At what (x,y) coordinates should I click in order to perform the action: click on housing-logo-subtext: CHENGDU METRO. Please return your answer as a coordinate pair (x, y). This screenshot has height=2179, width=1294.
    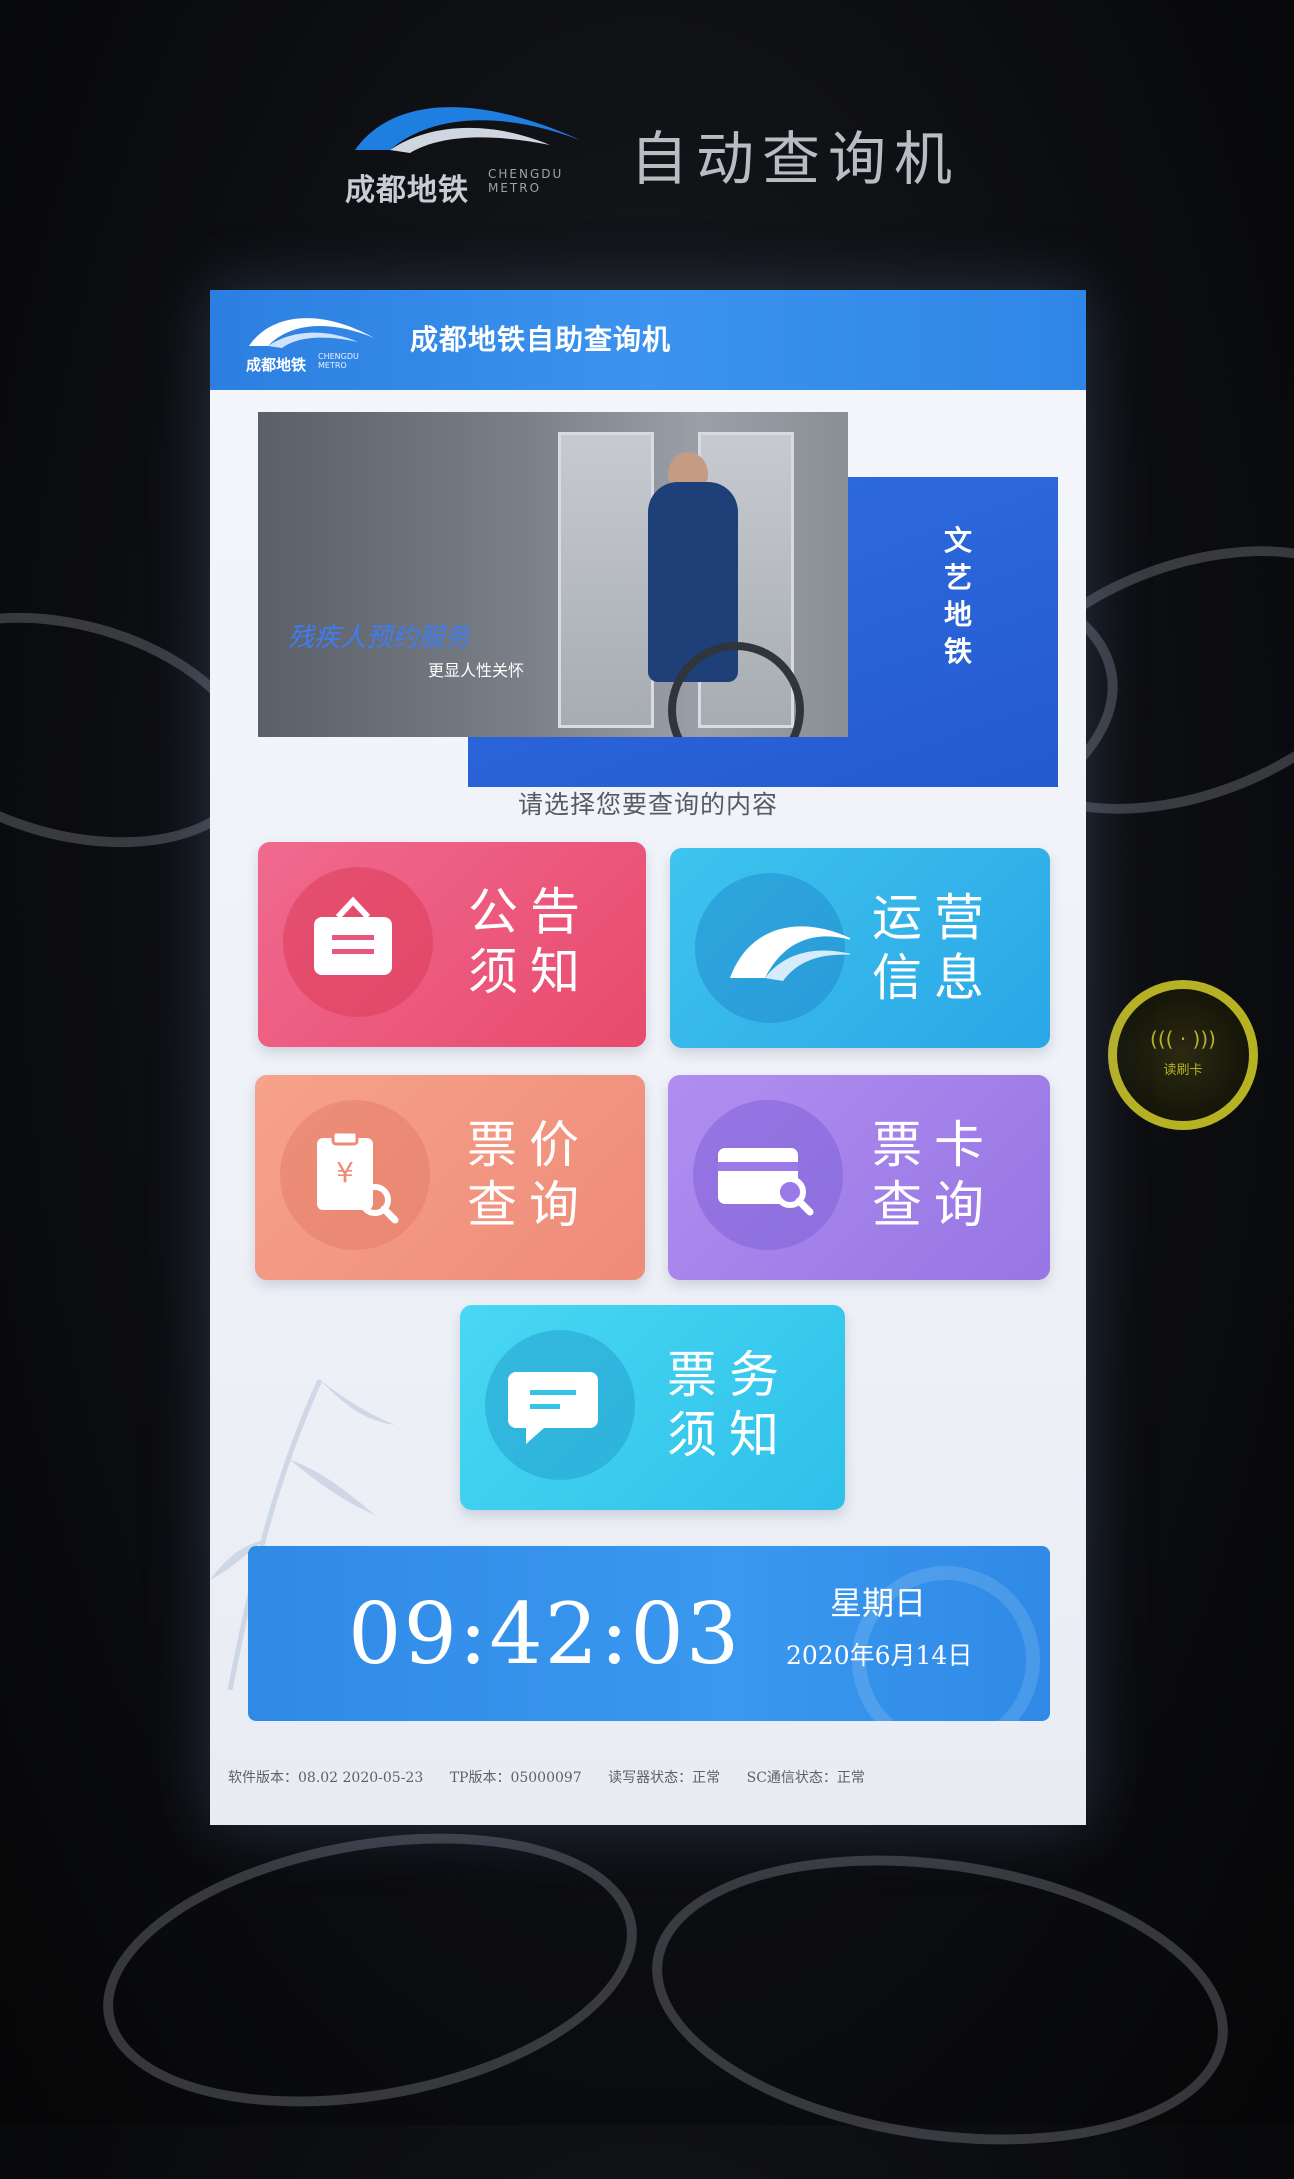
    Looking at the image, I should click on (525, 181).